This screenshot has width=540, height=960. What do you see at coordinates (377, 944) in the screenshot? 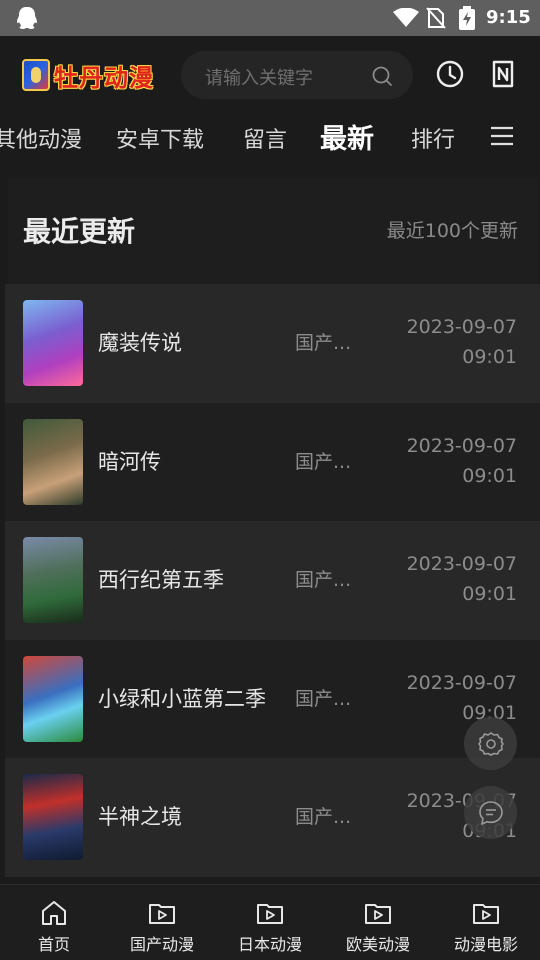
I see `bottom-nav-label: 欧美动漫` at bounding box center [377, 944].